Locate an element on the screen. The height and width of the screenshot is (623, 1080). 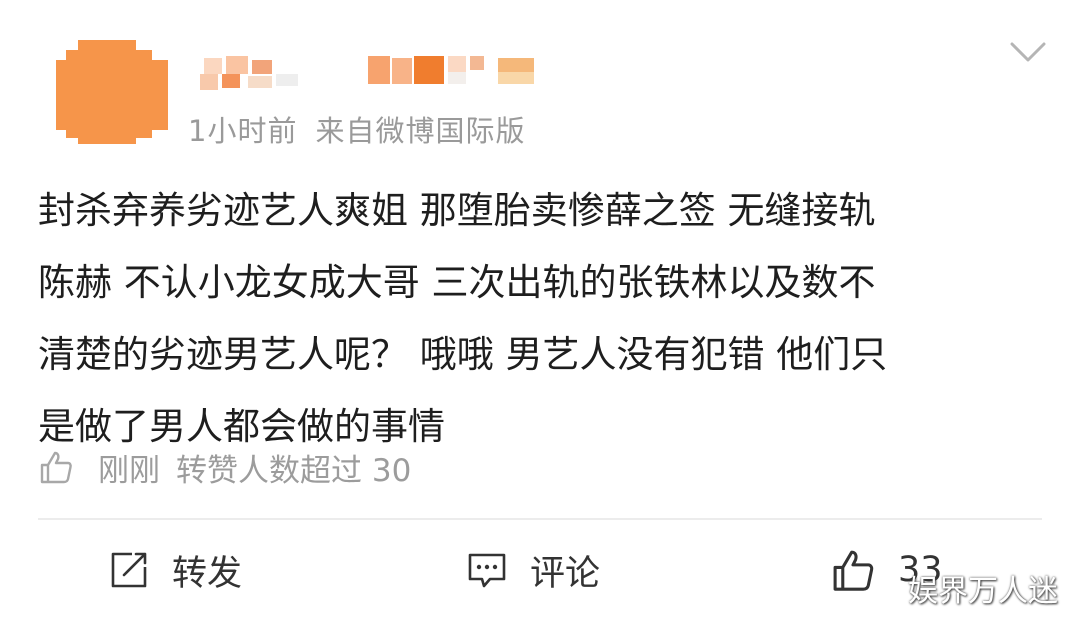
repost-text: 转赞人数超过 30 is located at coordinates (294, 470).